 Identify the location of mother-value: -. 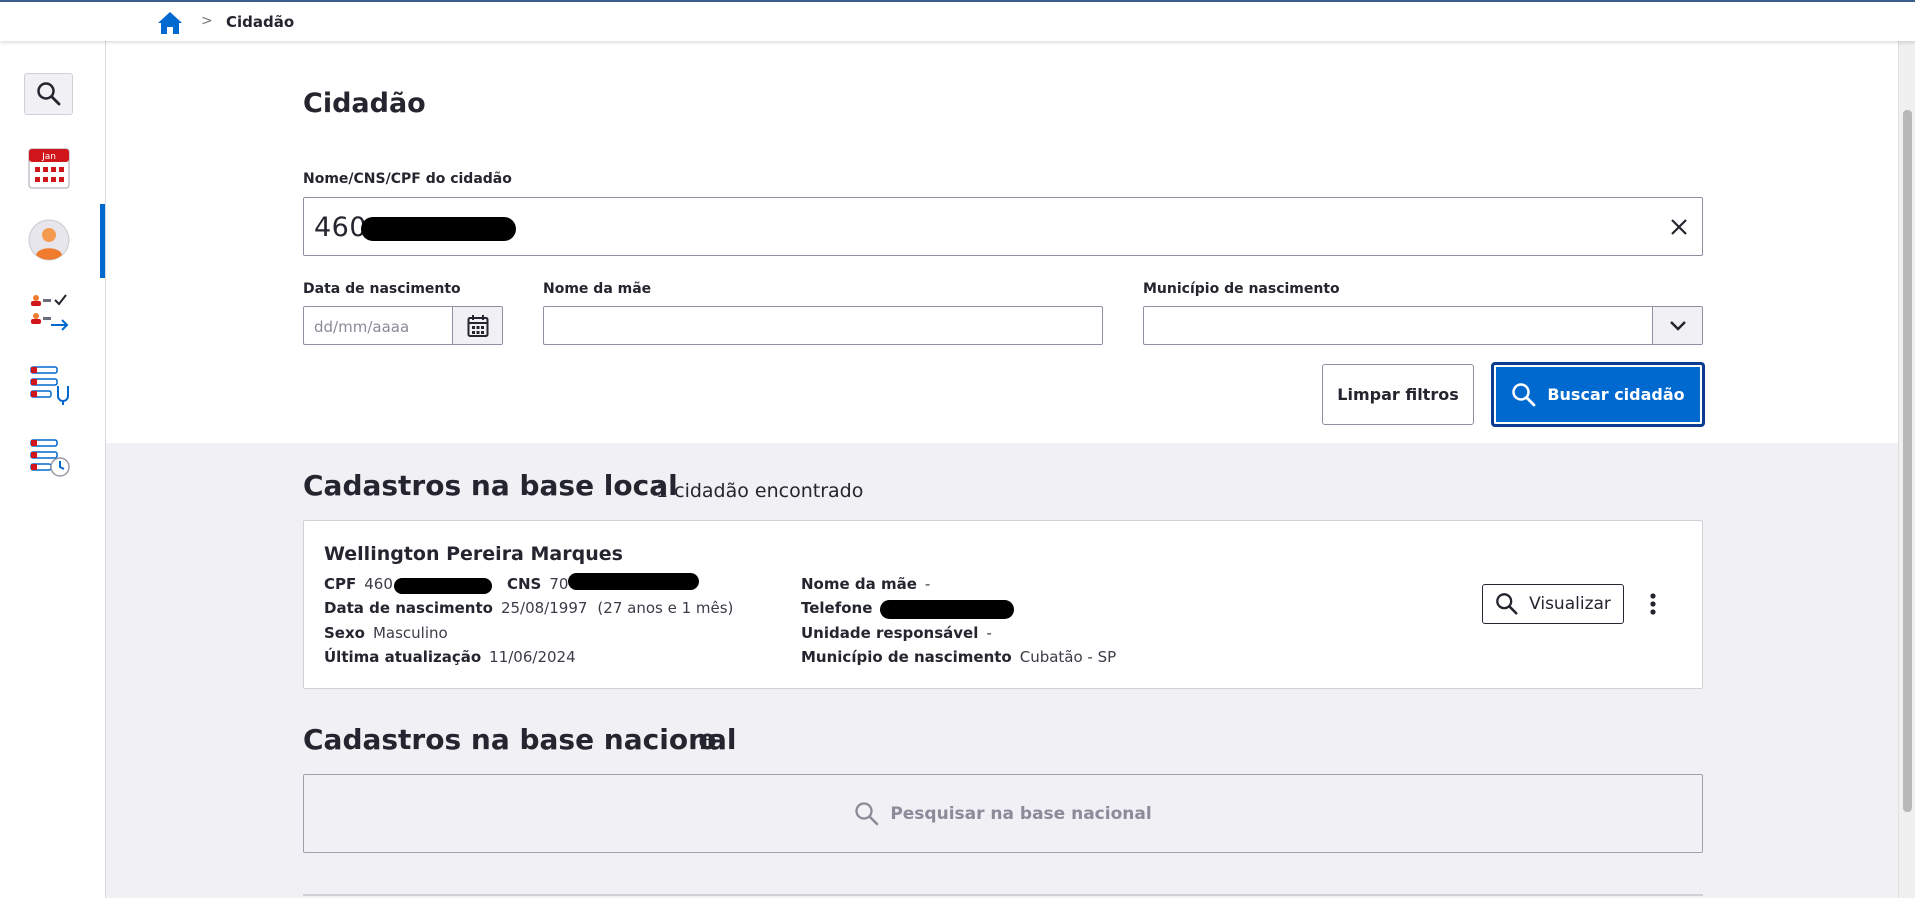
(927, 584).